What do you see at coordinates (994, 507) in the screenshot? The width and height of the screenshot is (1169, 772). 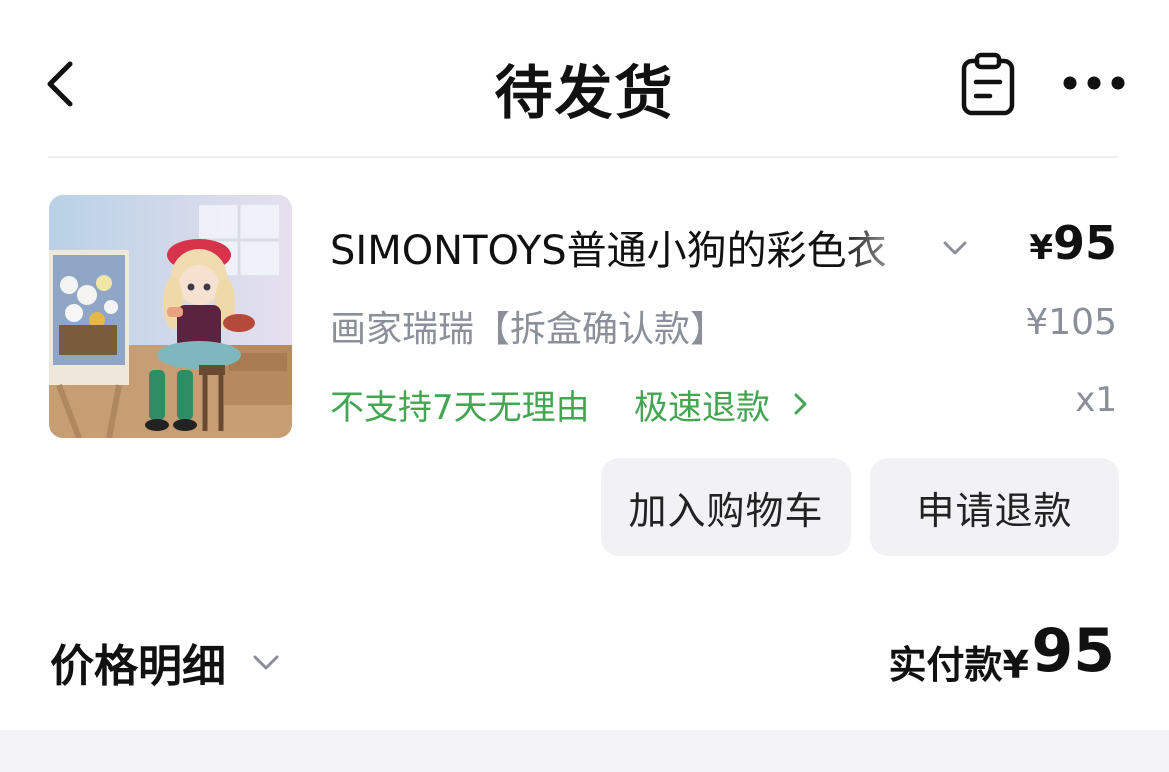 I see `request-refund-button: 申请退款` at bounding box center [994, 507].